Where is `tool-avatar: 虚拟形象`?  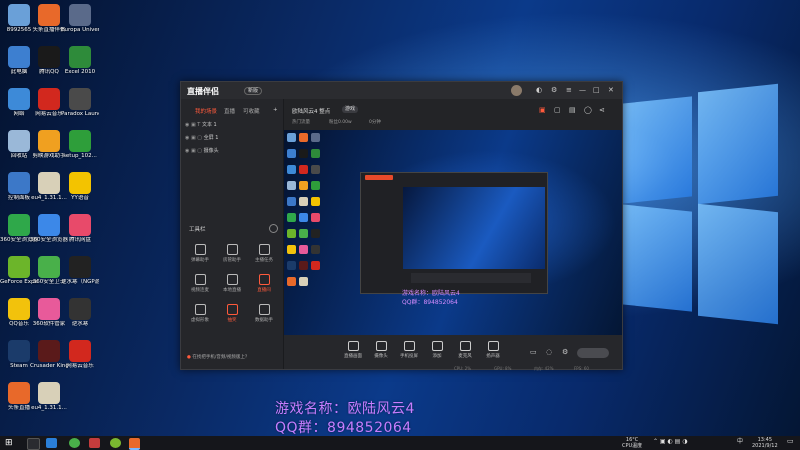 tool-avatar: 虚拟形象 is located at coordinates (200, 313).